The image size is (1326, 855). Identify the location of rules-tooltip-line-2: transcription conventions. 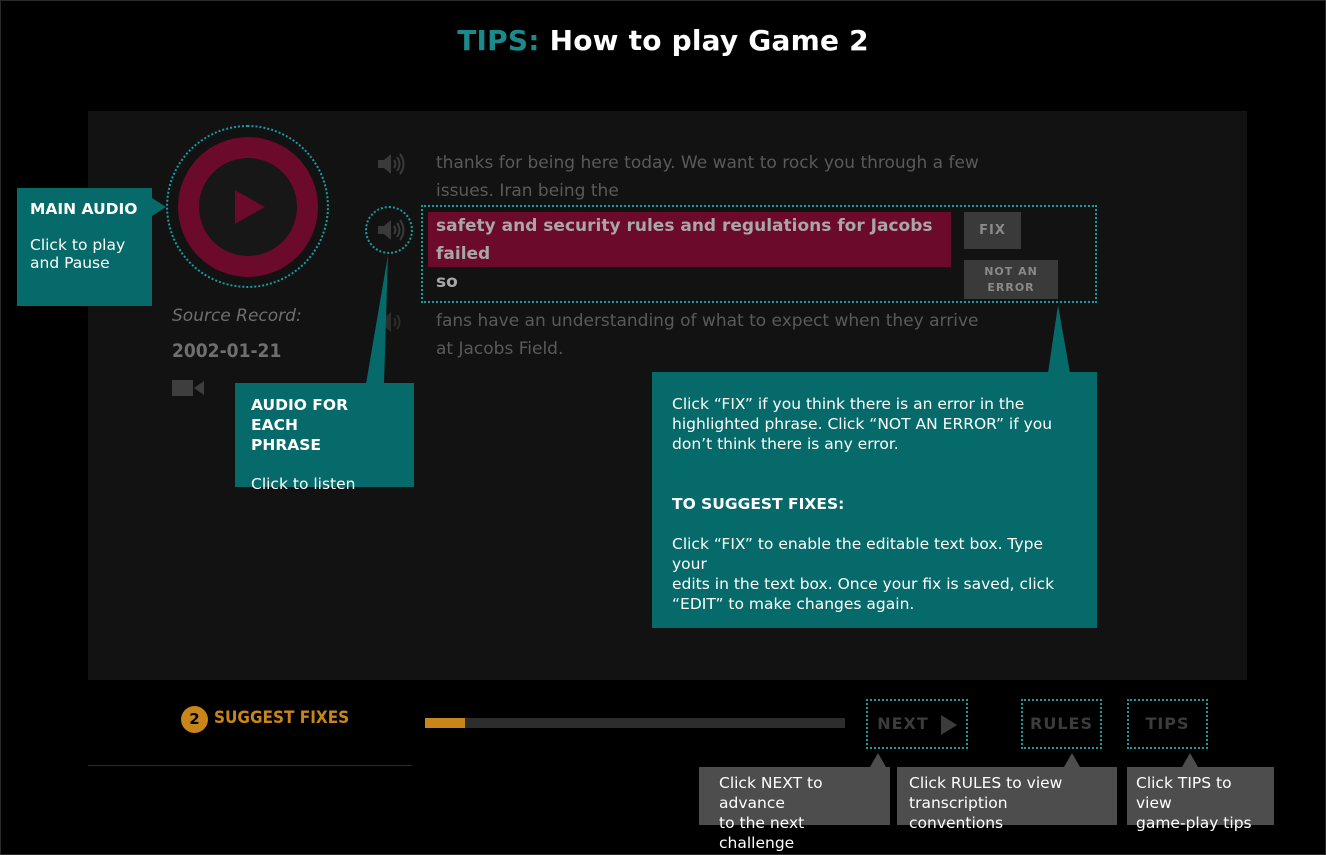
(958, 813).